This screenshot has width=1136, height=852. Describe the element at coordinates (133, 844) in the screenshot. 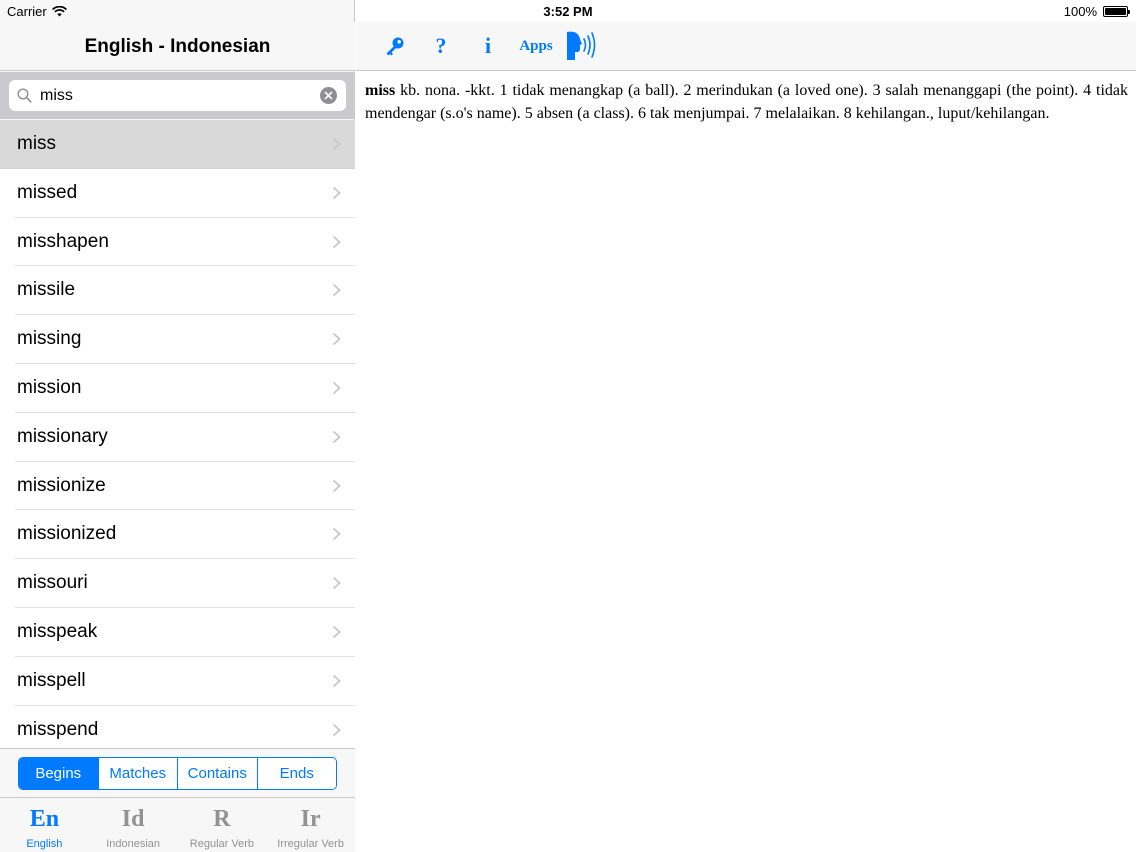

I see `tab-label: Indonesian` at that location.